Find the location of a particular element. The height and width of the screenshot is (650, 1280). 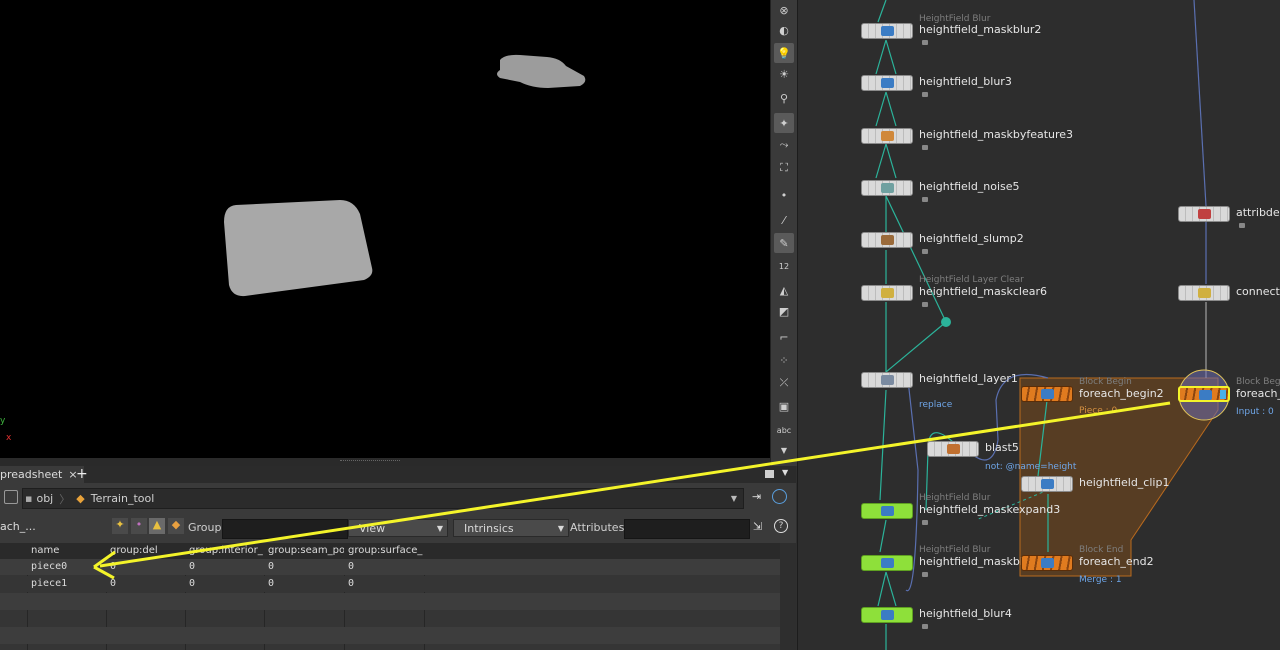

blast-icon is located at coordinates (953, 449).